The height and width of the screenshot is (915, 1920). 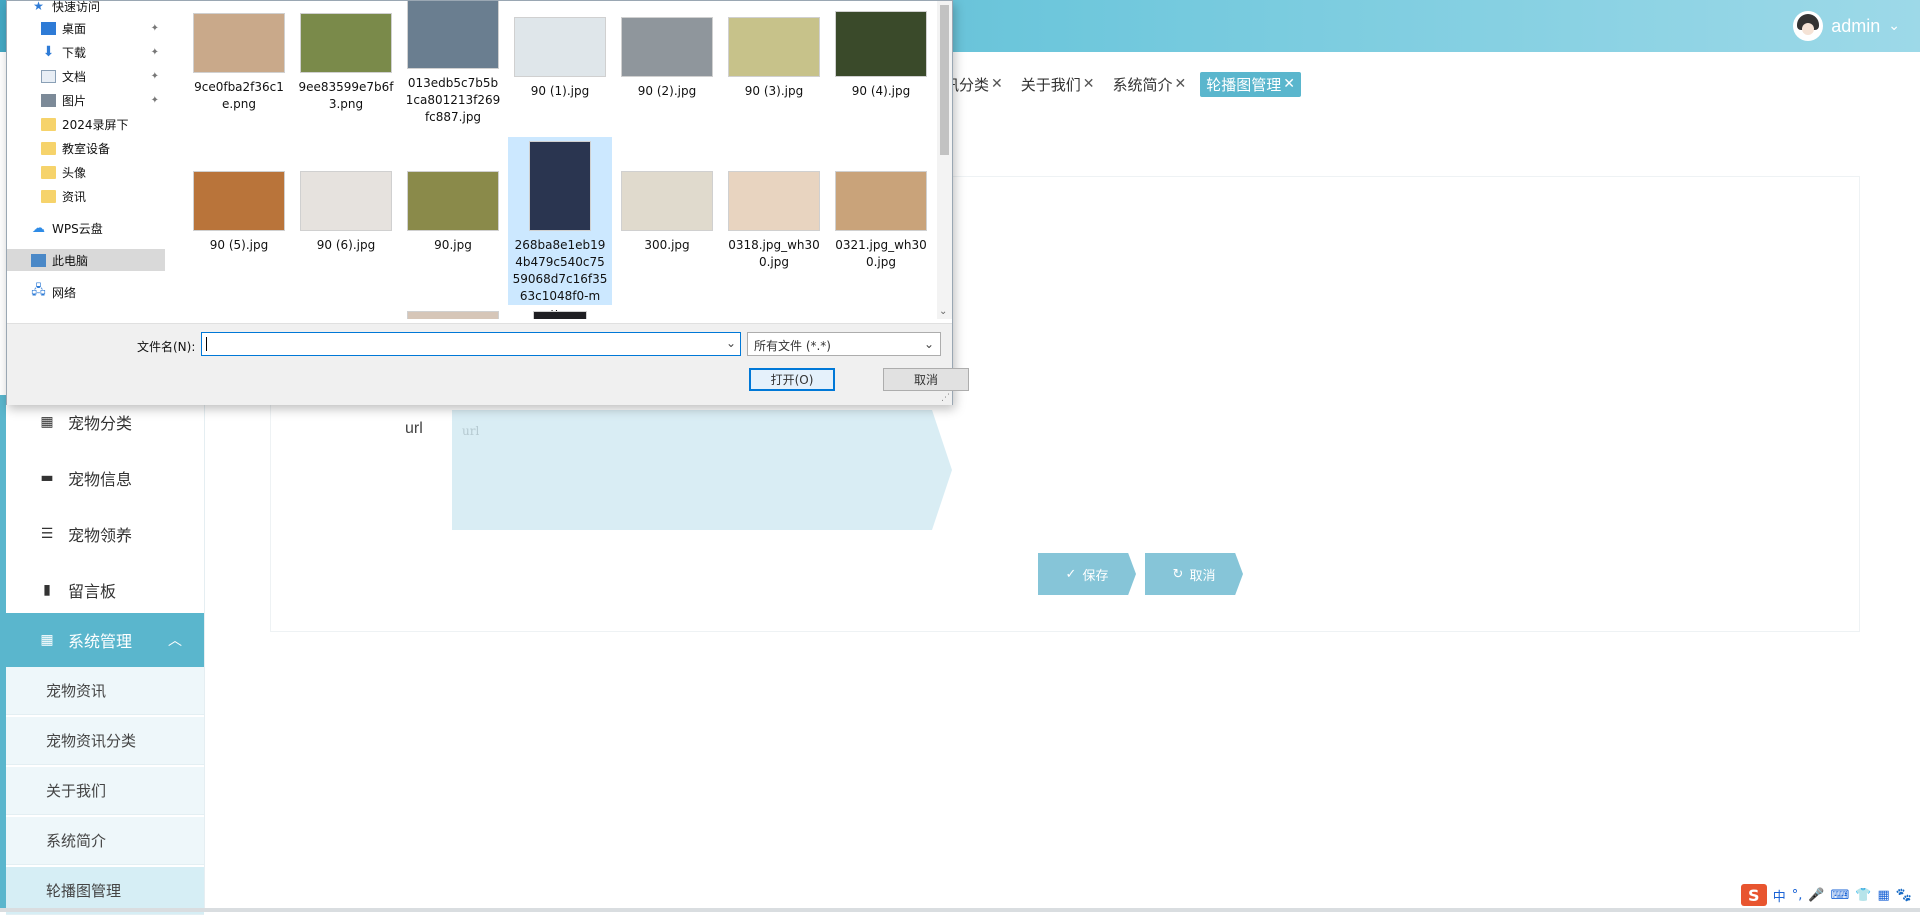 I want to click on nav-folder-avatar: 头像, so click(x=86, y=172).